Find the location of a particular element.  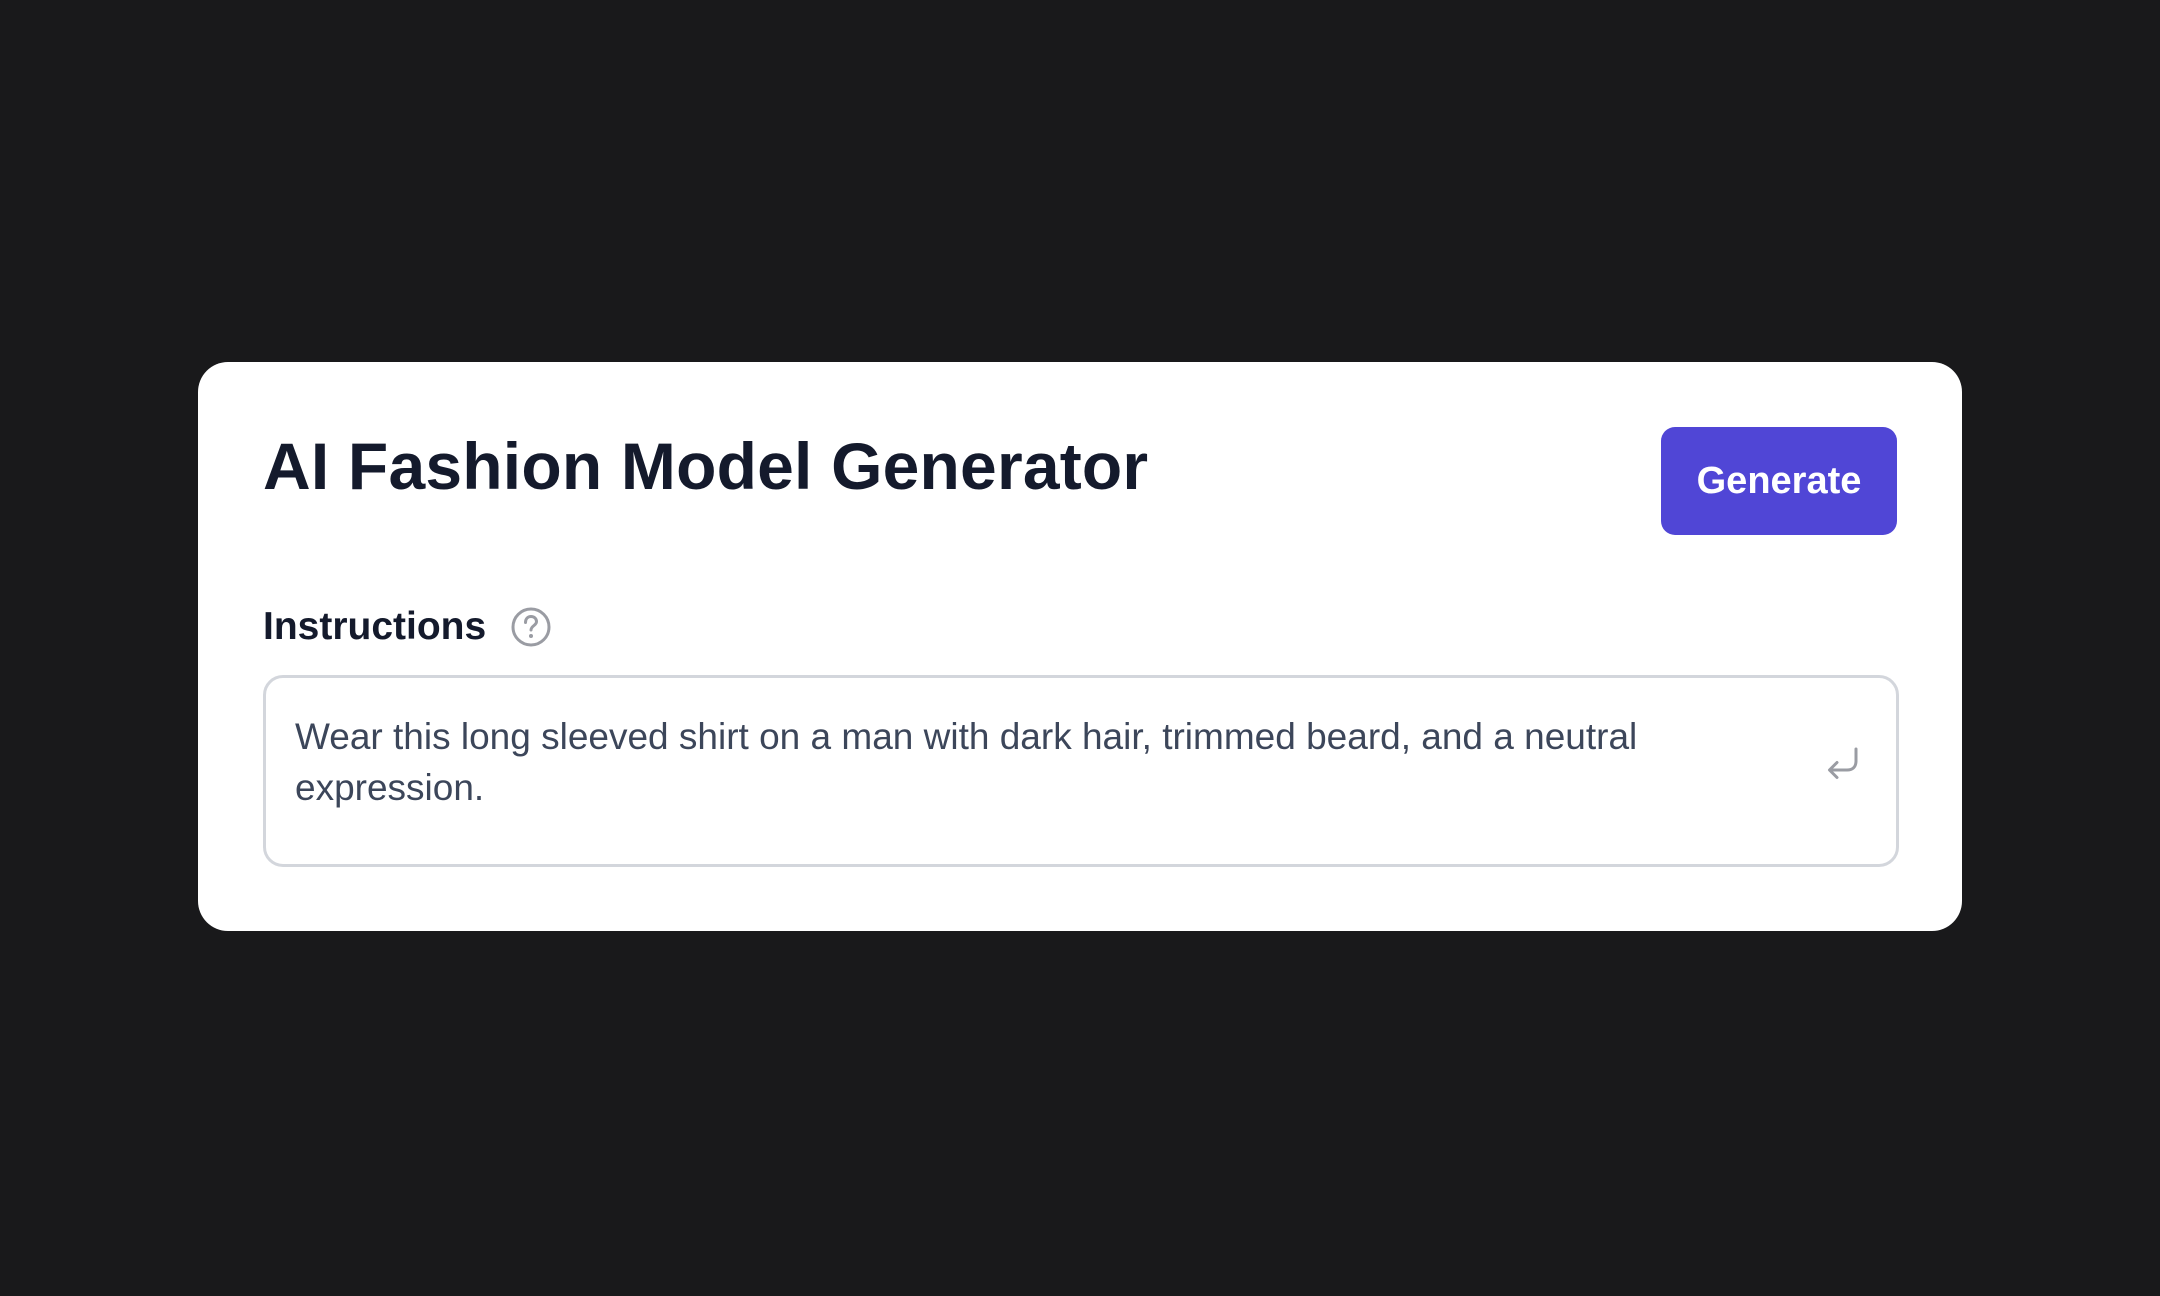

instructions-label-row: Instructions is located at coordinates (407, 627).